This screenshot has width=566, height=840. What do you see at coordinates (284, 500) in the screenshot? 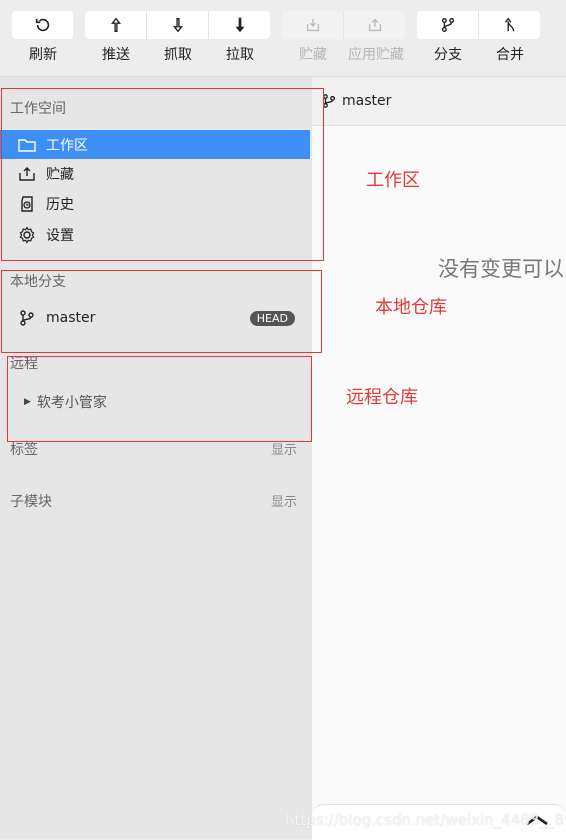
I see `submodules-show-link: 显示` at bounding box center [284, 500].